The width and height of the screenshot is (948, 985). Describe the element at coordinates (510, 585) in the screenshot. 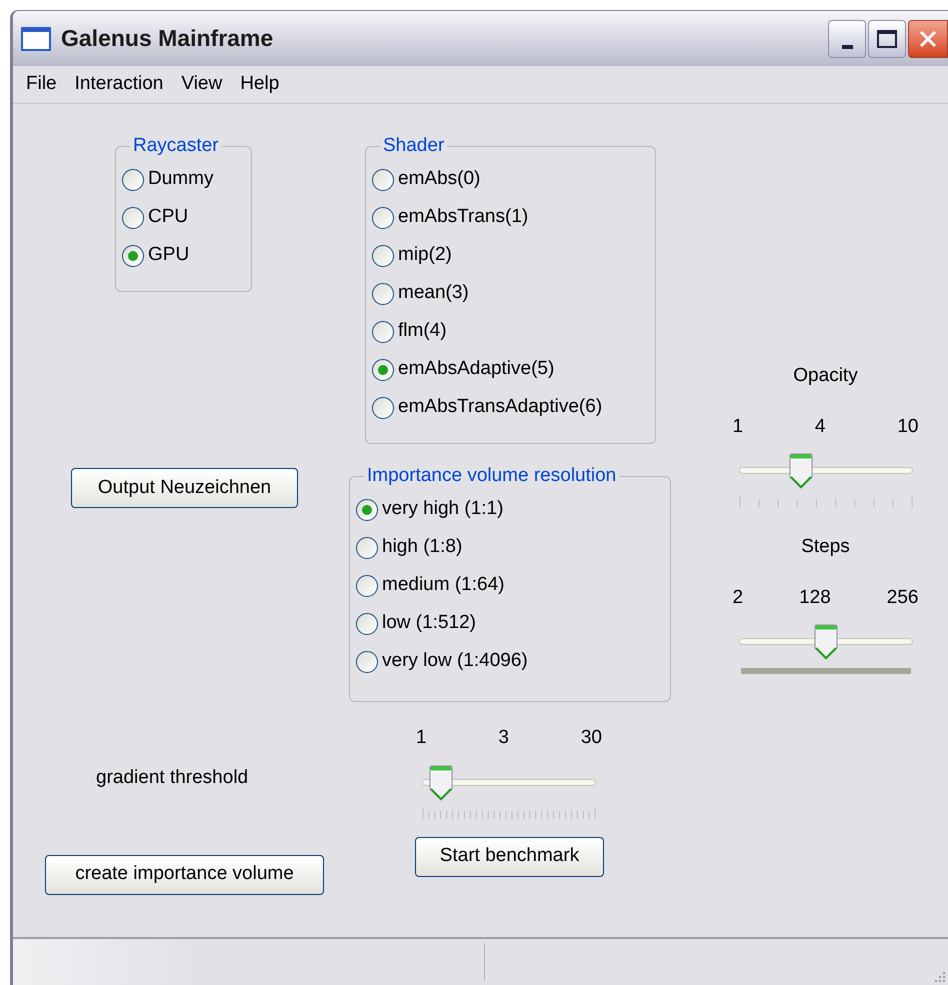

I see `radio-option: medium (1:64)` at that location.